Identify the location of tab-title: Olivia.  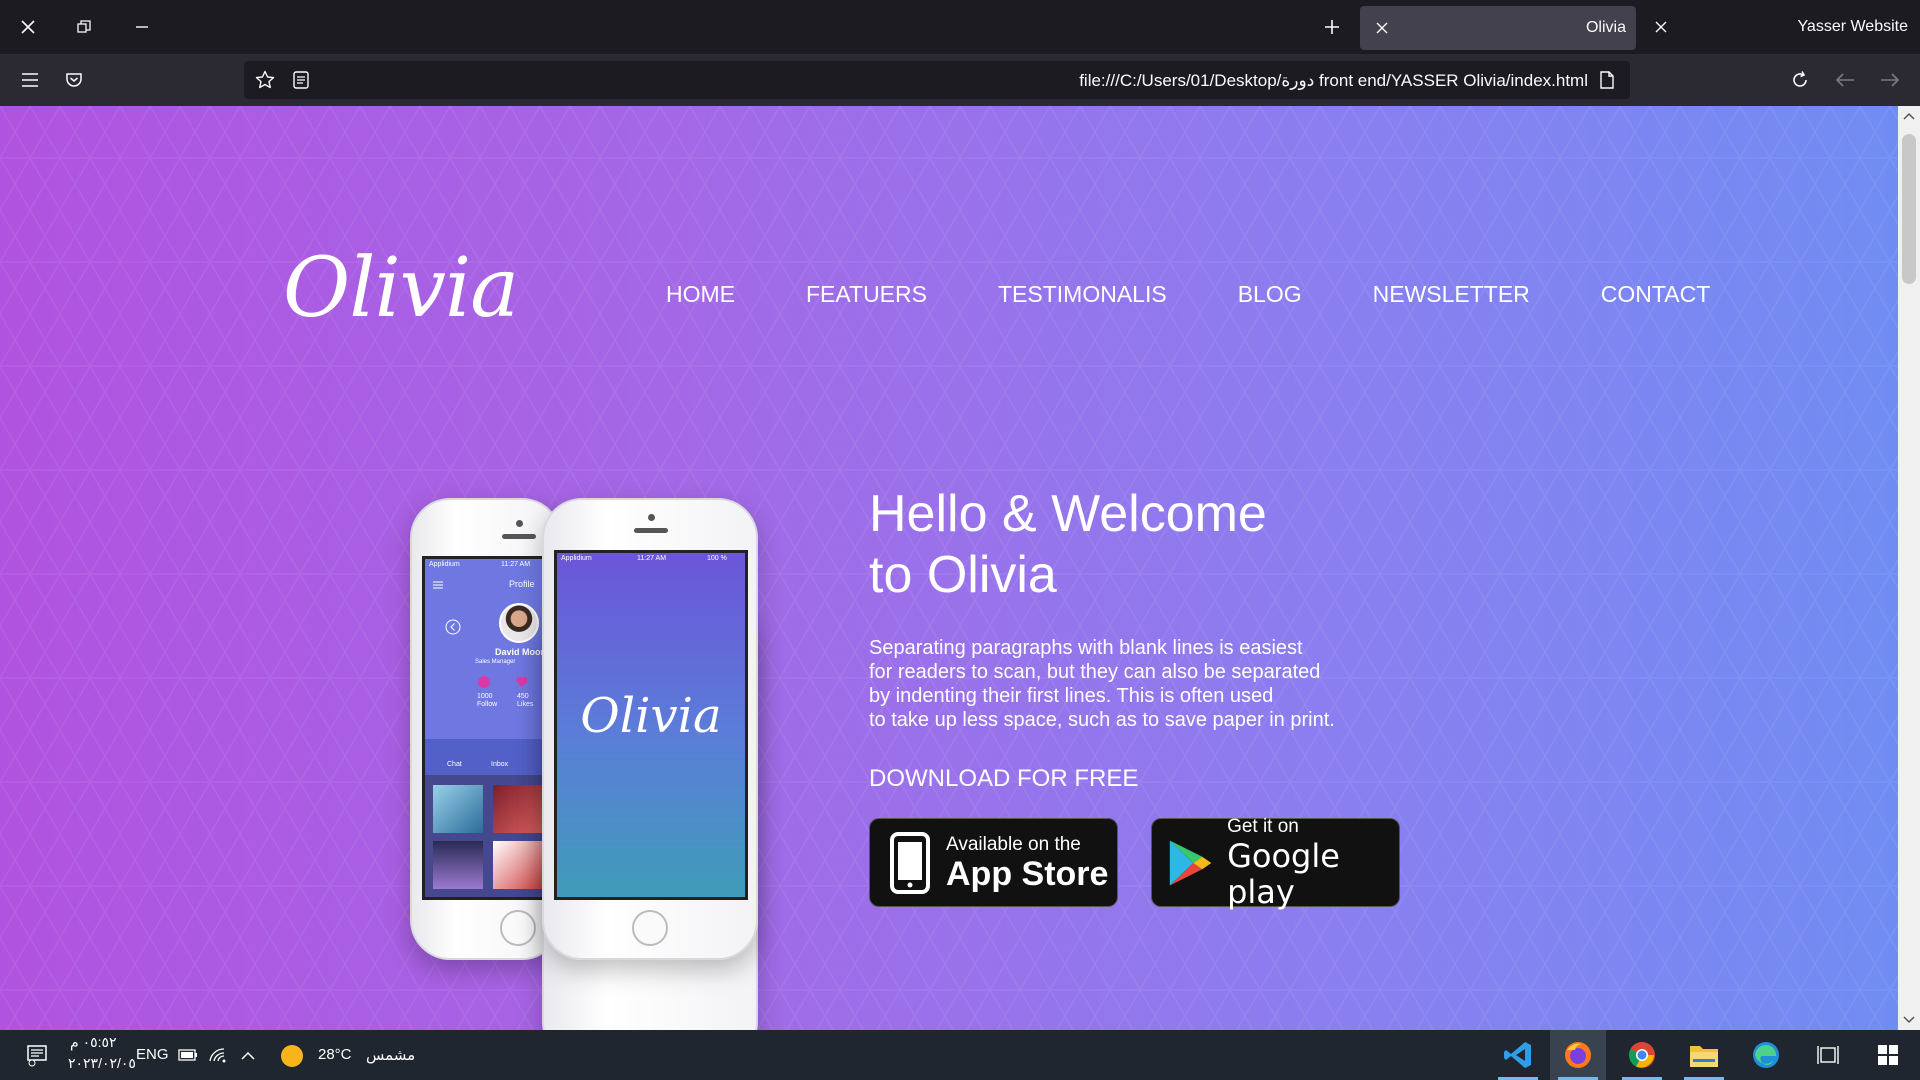
(1605, 27).